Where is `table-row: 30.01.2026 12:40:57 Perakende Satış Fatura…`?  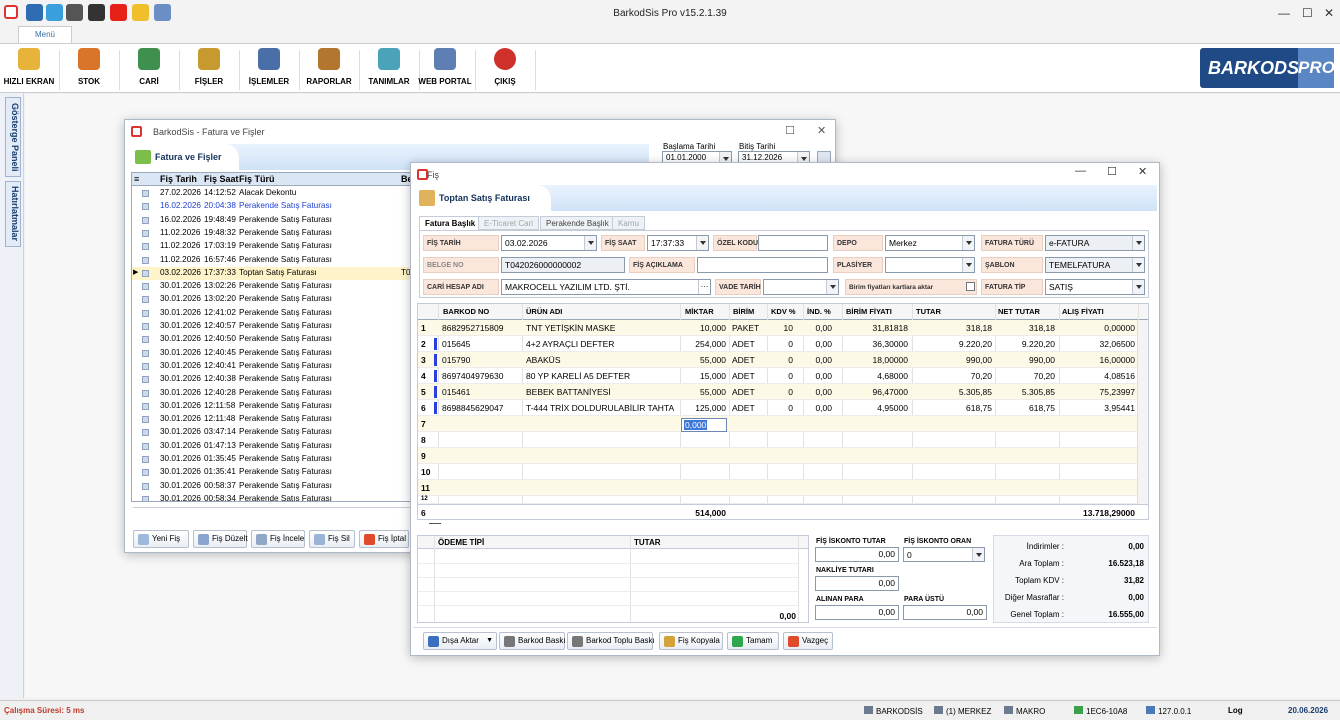 table-row: 30.01.2026 12:40:57 Perakende Satış Fatura… is located at coordinates (273, 326).